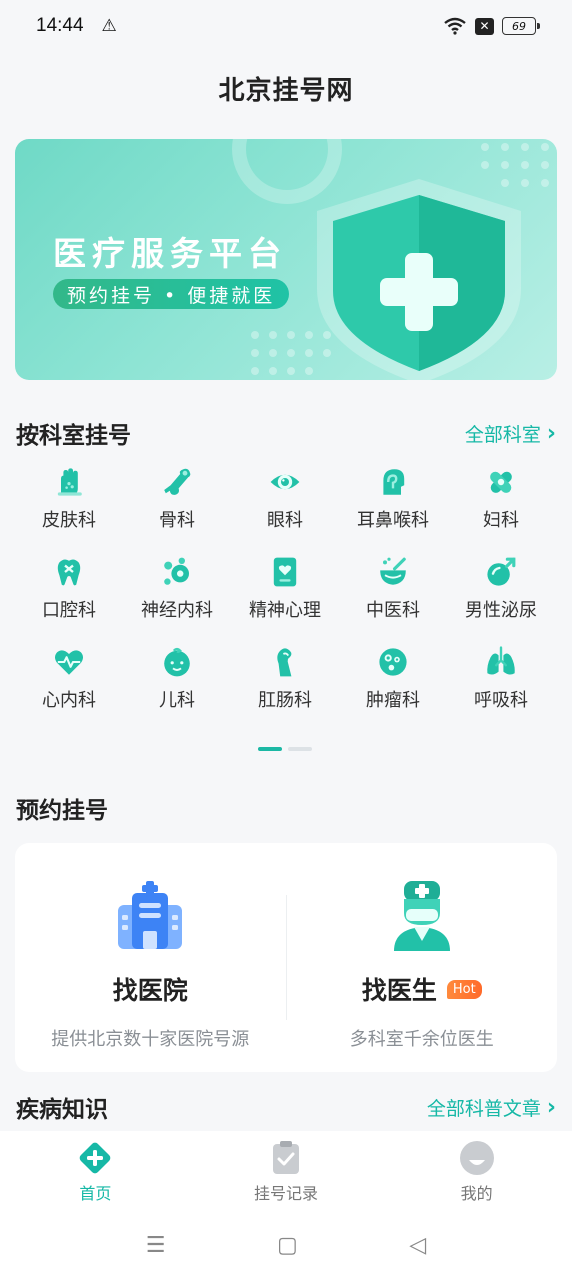  I want to click on all-articles-label: 全部科普文章, so click(483, 1108).